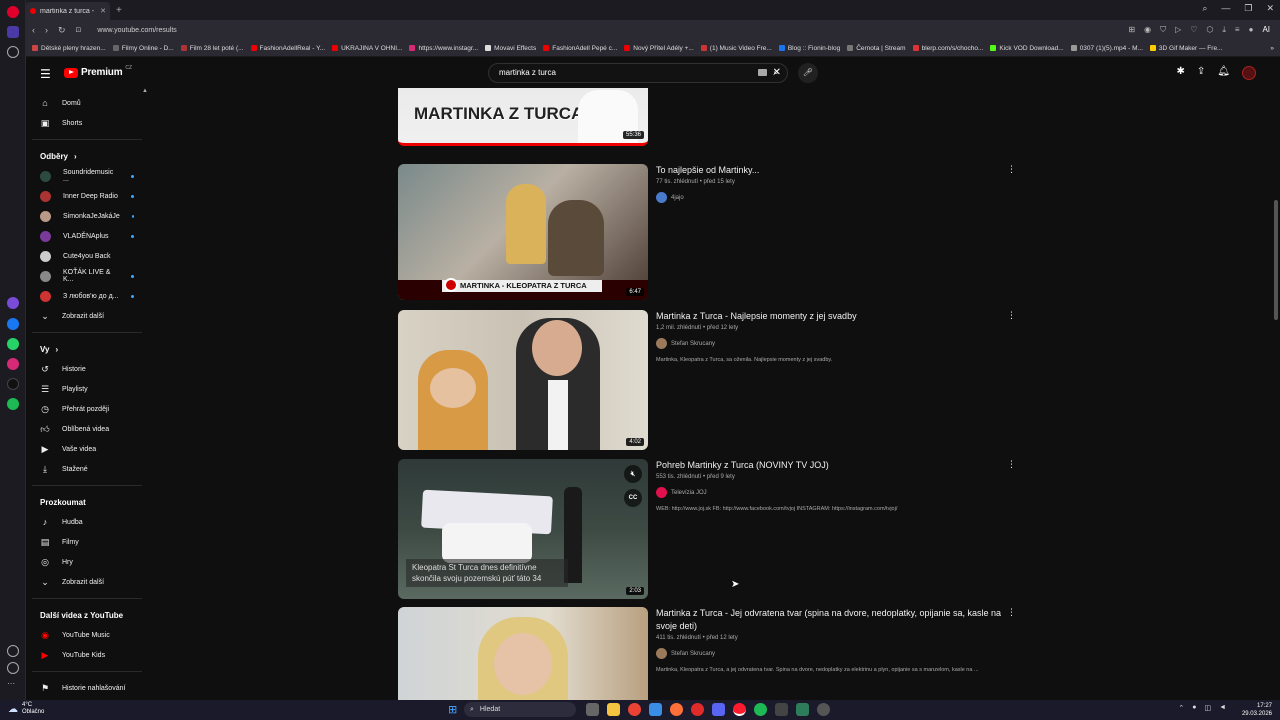  What do you see at coordinates (836, 492) in the screenshot?
I see `channel-link: Televízia JOJ` at bounding box center [836, 492].